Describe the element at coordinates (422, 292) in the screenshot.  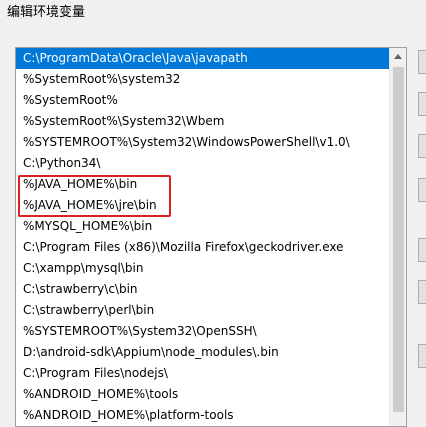
I see `move-down-button` at that location.